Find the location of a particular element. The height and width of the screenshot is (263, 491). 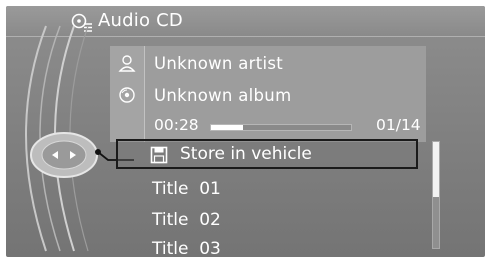

title-label: Title 03 is located at coordinates (186, 248).